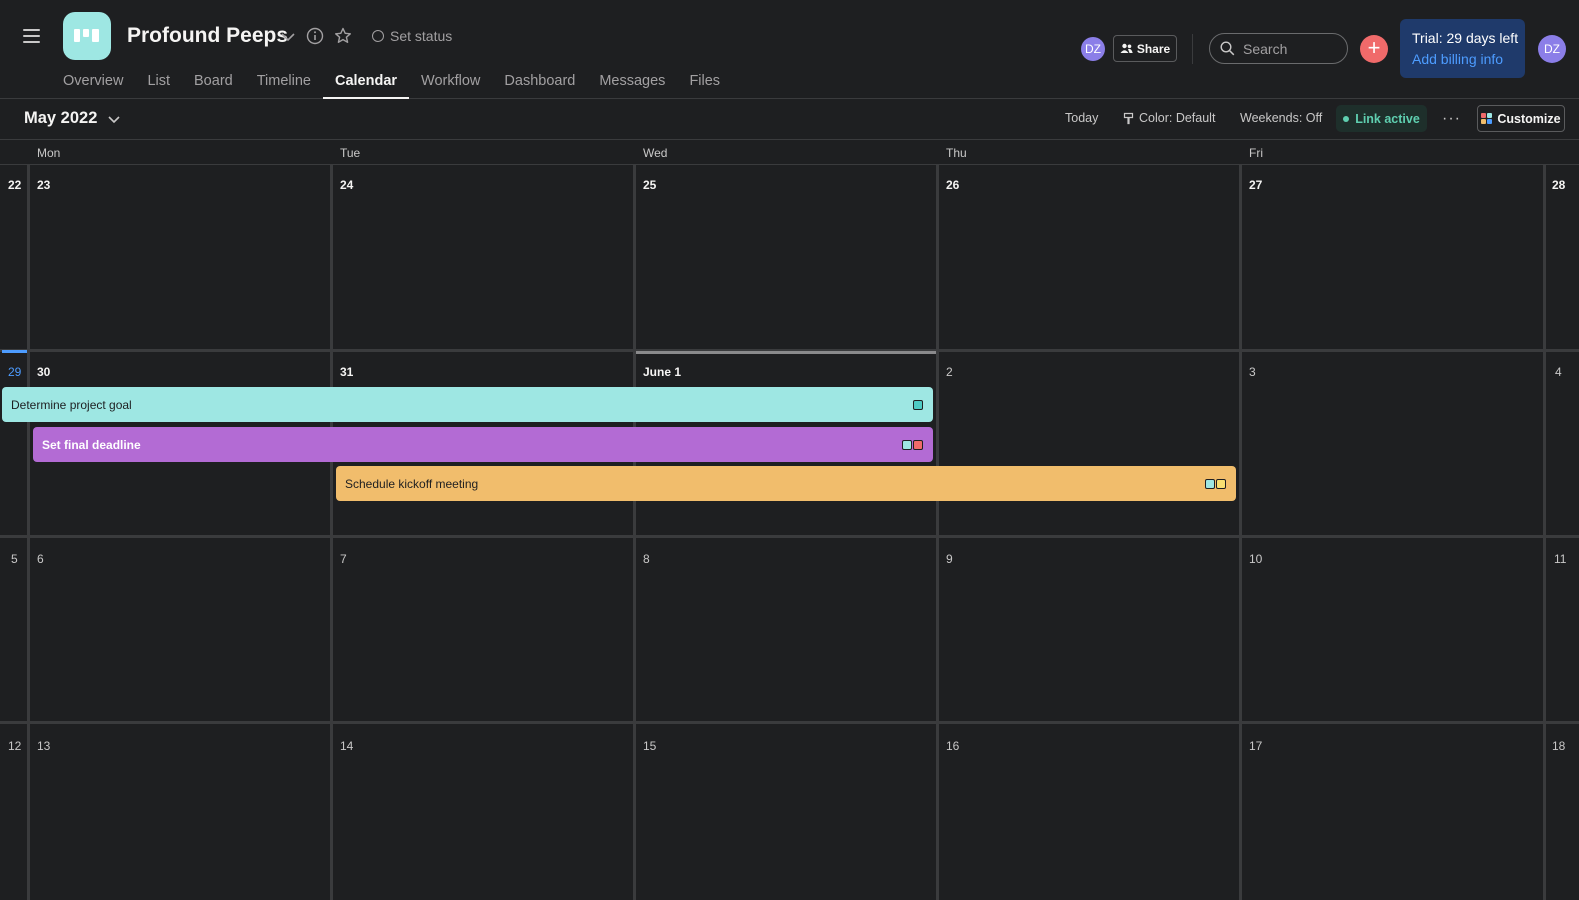 The height and width of the screenshot is (900, 1579). What do you see at coordinates (14, 185) in the screenshot?
I see `day-number: 22` at bounding box center [14, 185].